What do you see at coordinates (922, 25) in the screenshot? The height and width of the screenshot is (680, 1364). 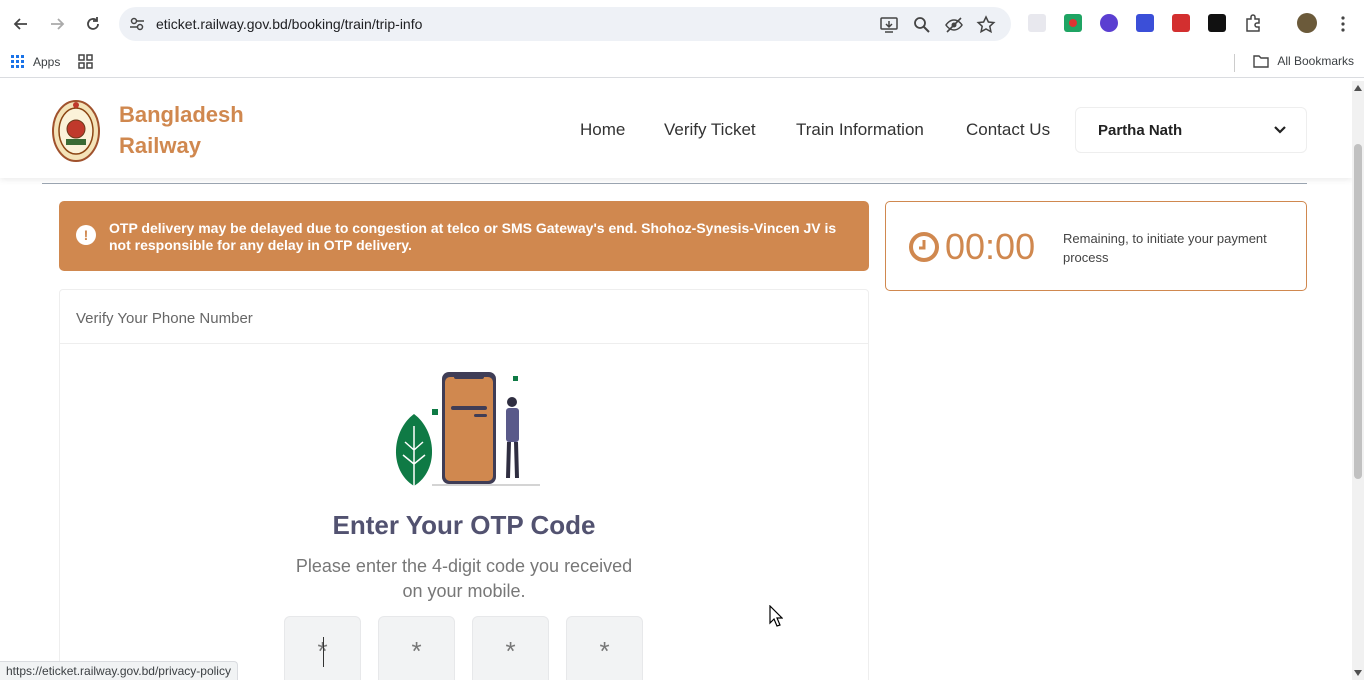 I see `zoom-icon` at bounding box center [922, 25].